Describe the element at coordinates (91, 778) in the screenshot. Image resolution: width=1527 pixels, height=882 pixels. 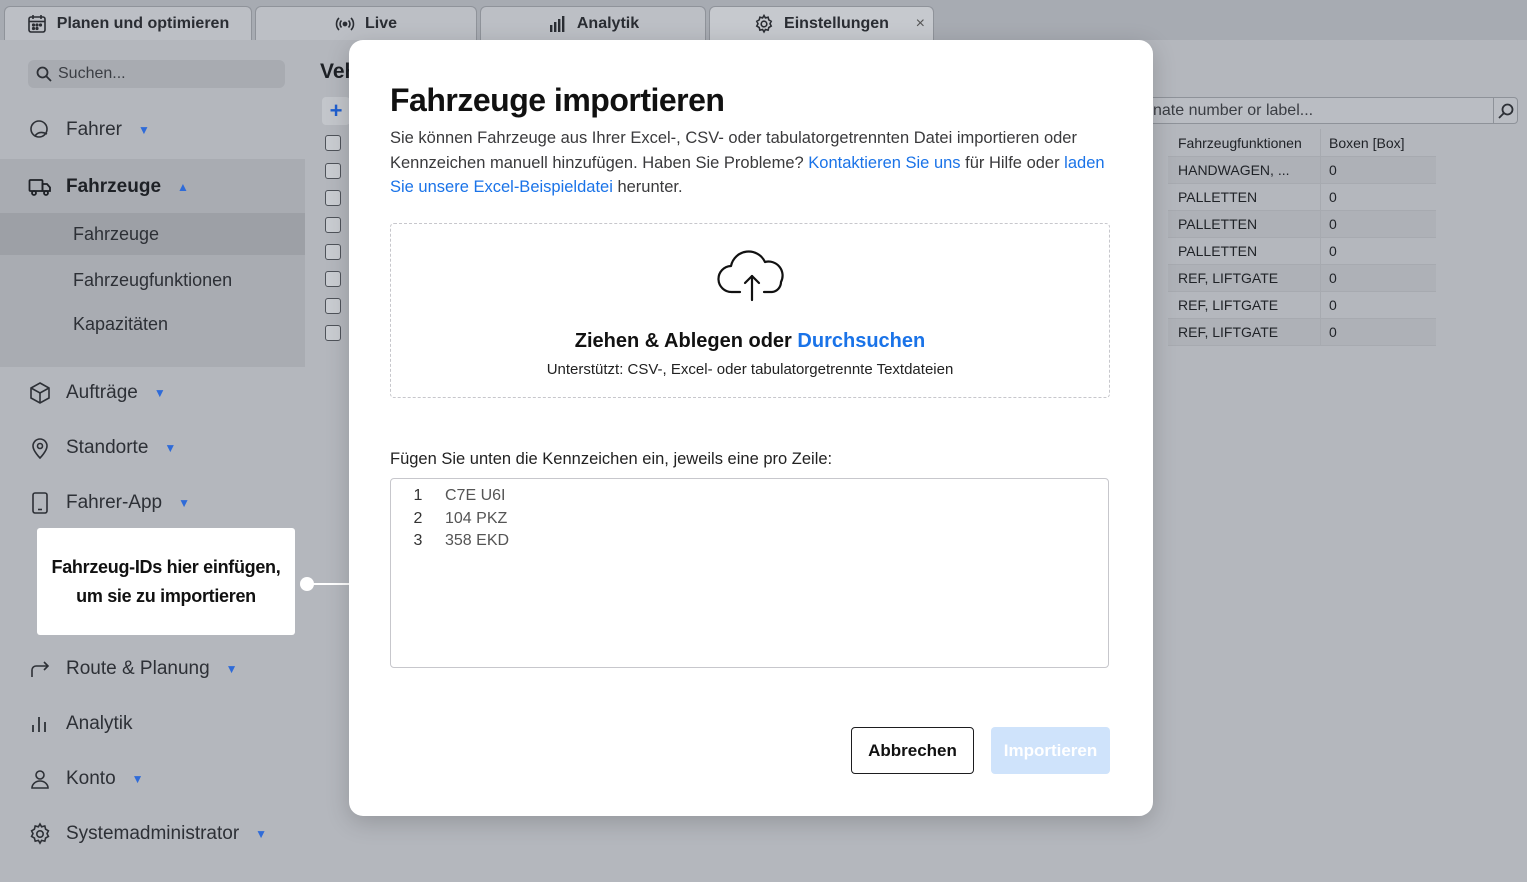
I see `sidebar-item-label: Konto` at that location.